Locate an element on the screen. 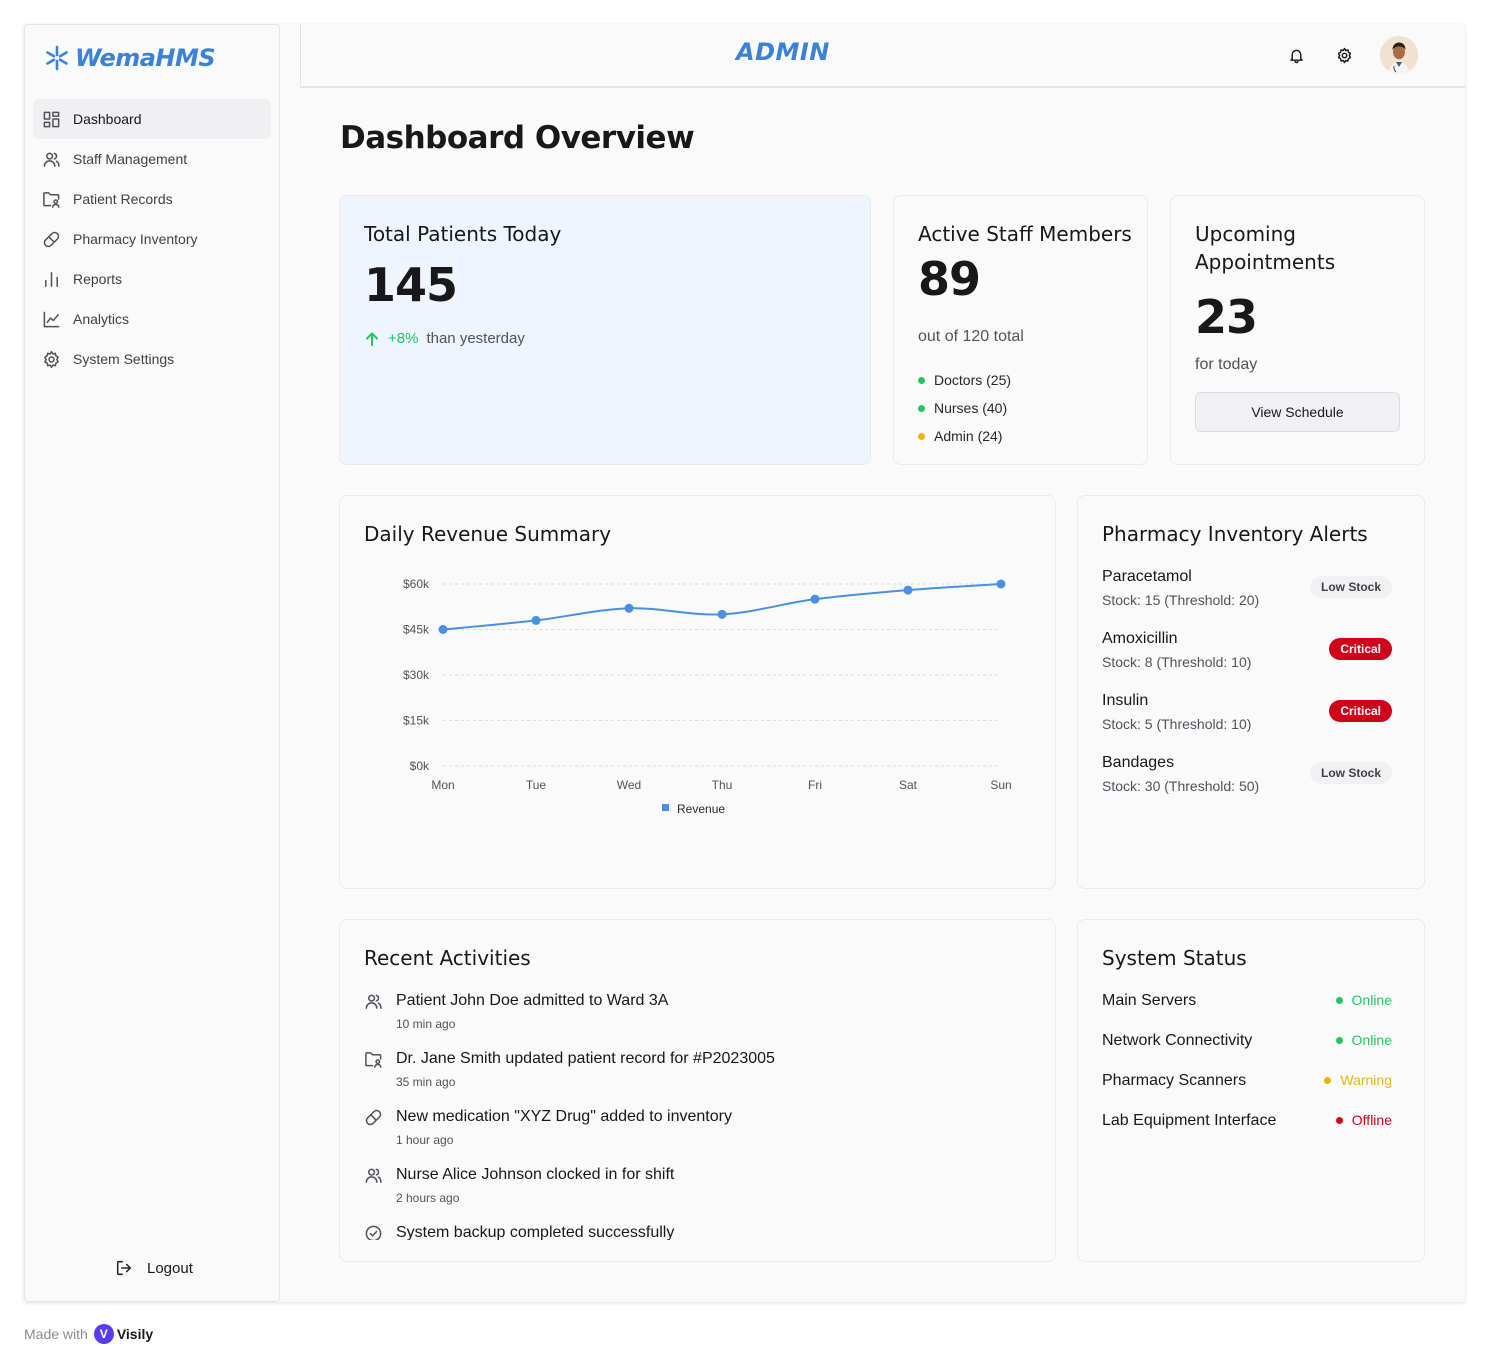  brand-logo: WemaHMS is located at coordinates (129, 58).